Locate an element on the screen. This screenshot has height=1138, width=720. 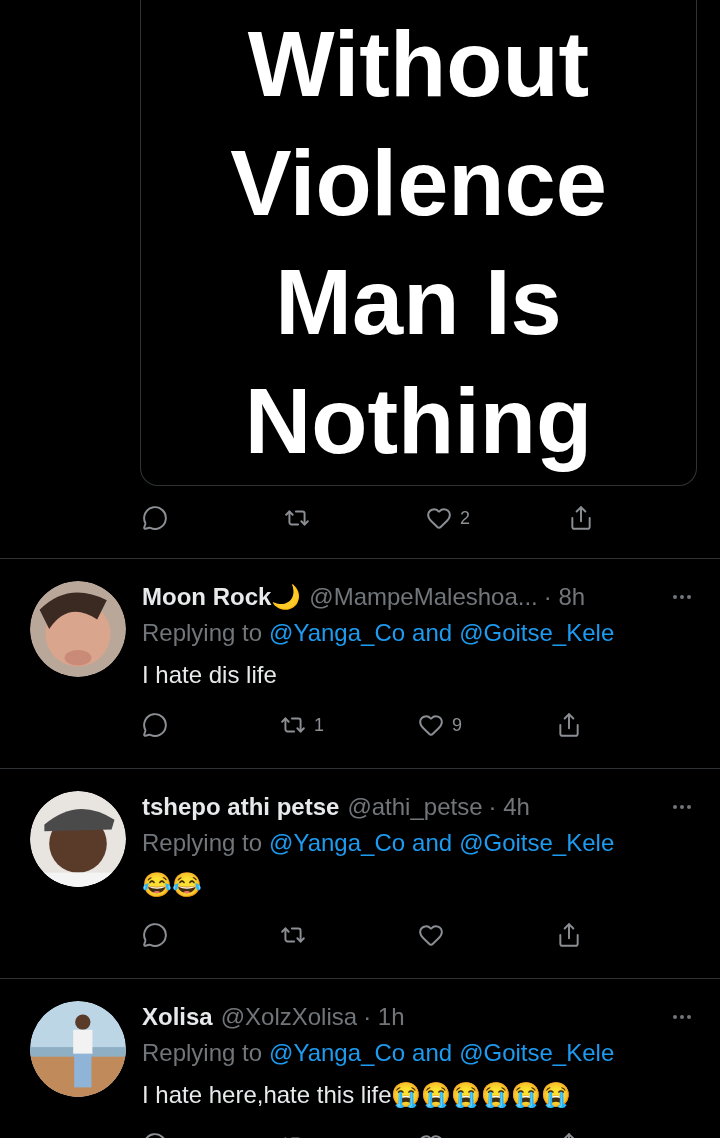
display-name: Xolisa is located at coordinates (177, 1017).